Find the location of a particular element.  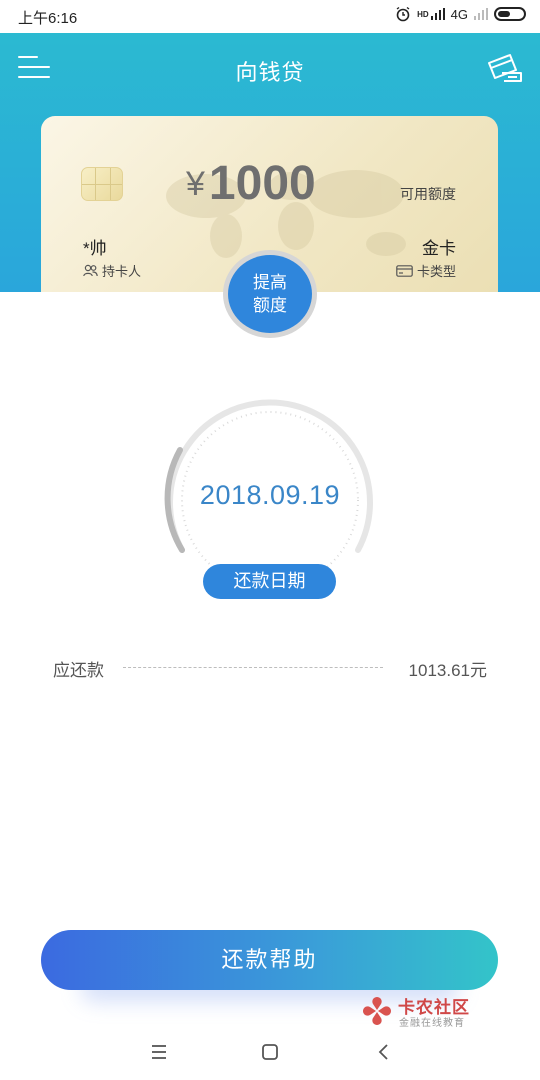

status-icons: HD 4G is located at coordinates (460, 14).